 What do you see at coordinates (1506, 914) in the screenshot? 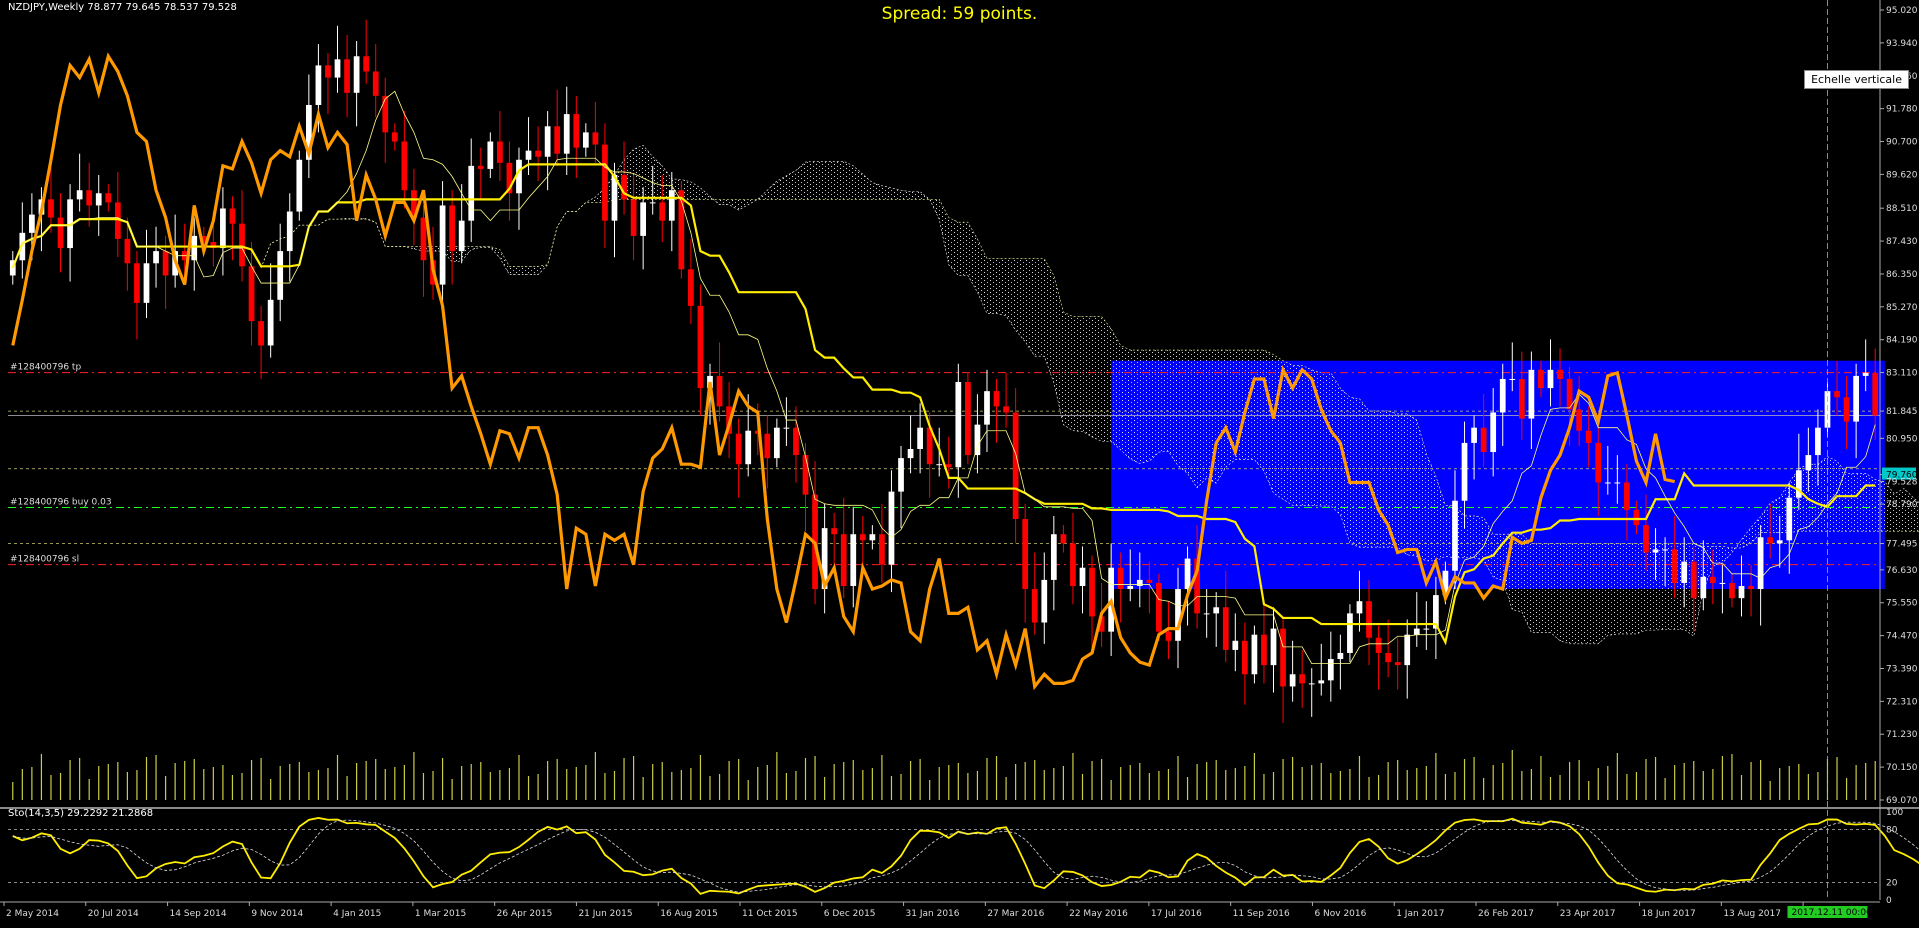
I see `date-tick-label: 26 Feb 2017` at bounding box center [1506, 914].